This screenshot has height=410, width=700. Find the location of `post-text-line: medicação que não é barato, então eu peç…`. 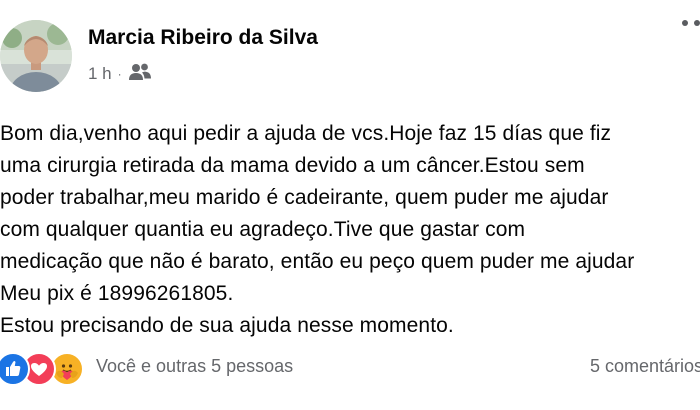

post-text-line: medicação que não é barato, então eu peç… is located at coordinates (317, 261).